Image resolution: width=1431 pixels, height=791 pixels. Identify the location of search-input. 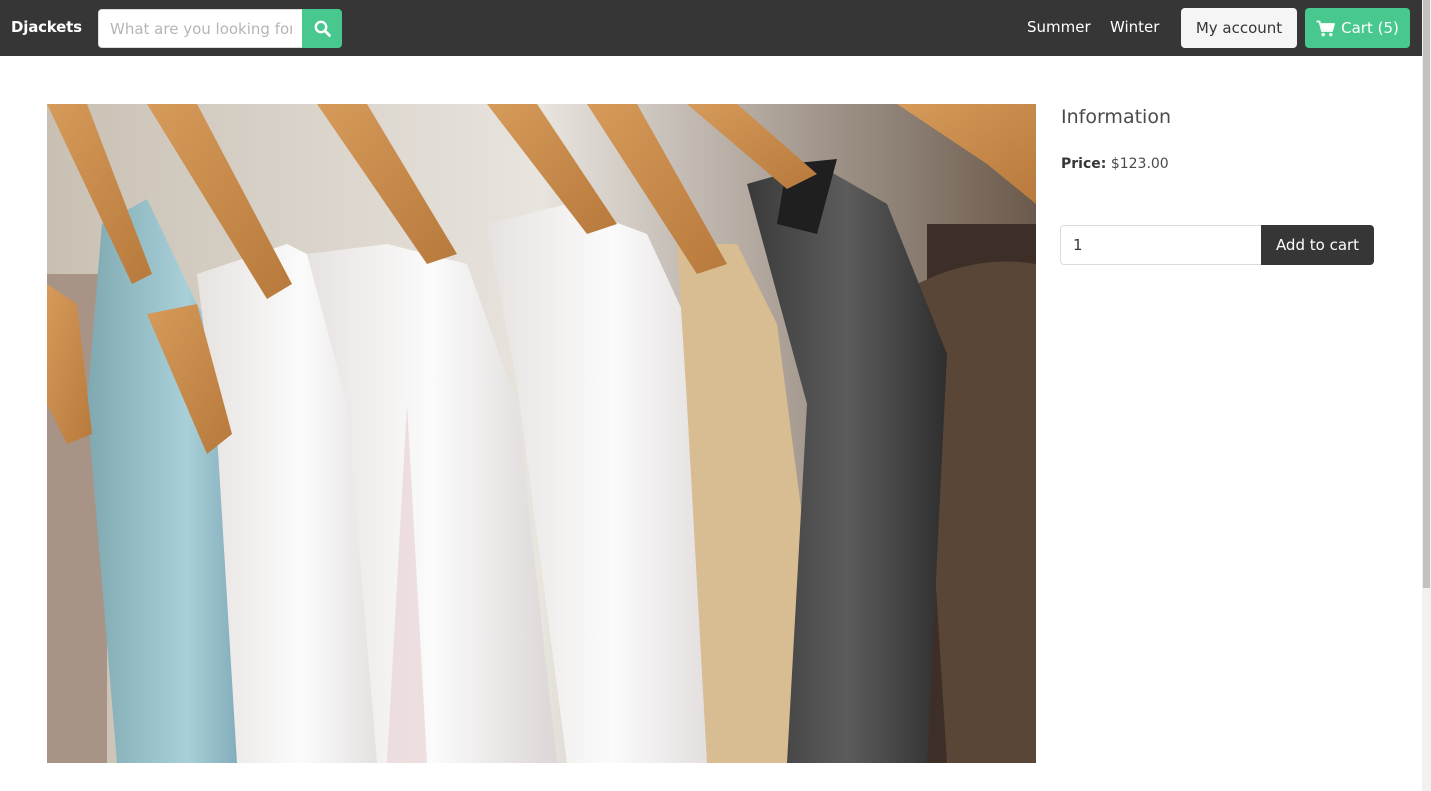
(200, 28).